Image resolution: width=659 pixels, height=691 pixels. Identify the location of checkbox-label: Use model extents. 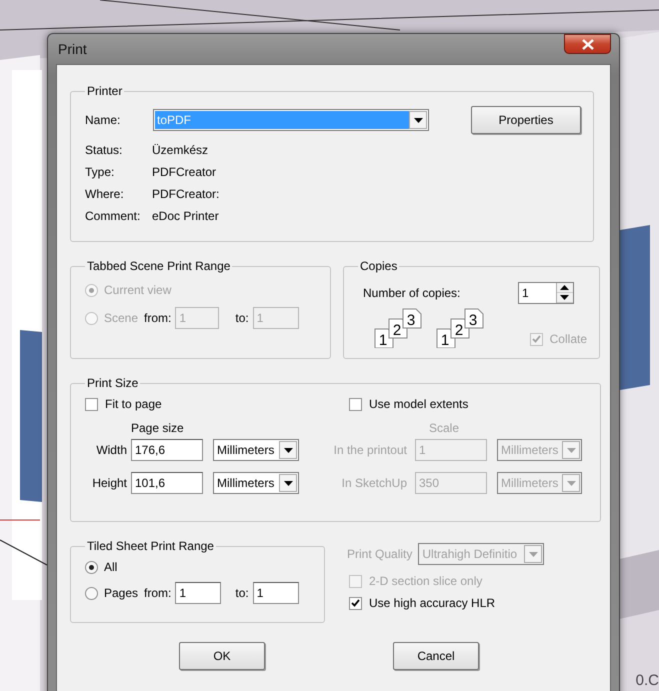
(418, 404).